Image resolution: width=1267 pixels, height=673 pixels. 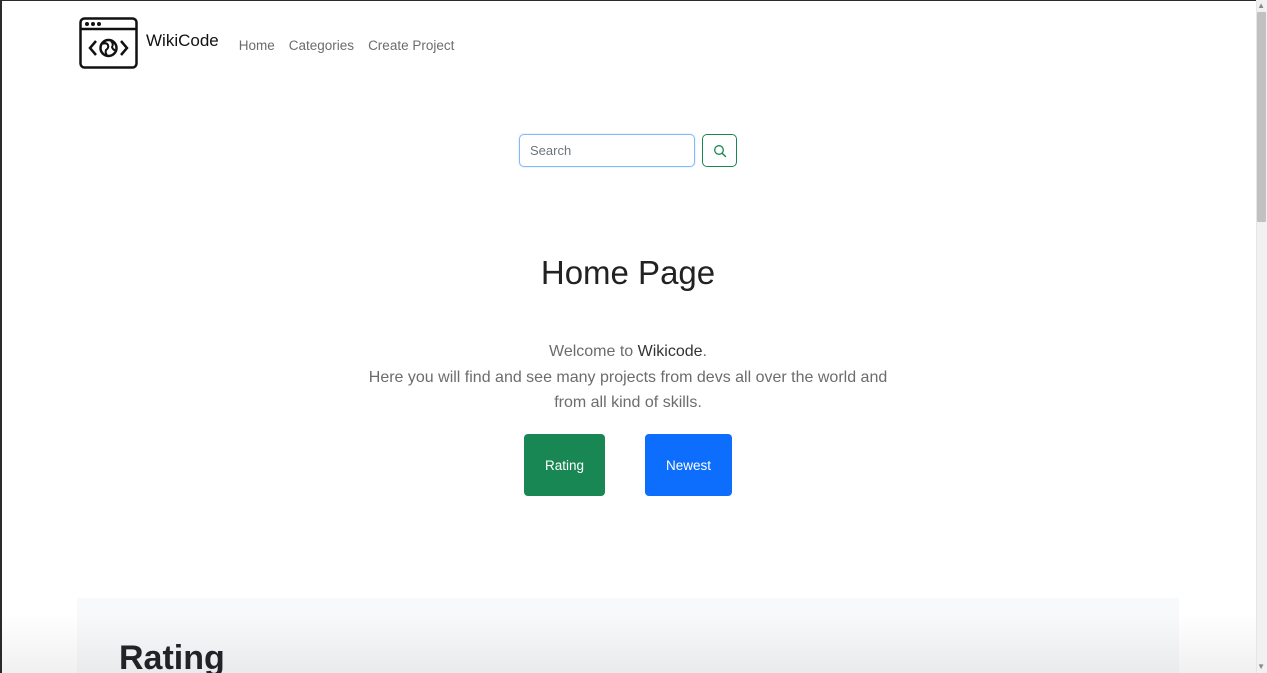 What do you see at coordinates (321, 45) in the screenshot?
I see `nav-link-categories: Categories` at bounding box center [321, 45].